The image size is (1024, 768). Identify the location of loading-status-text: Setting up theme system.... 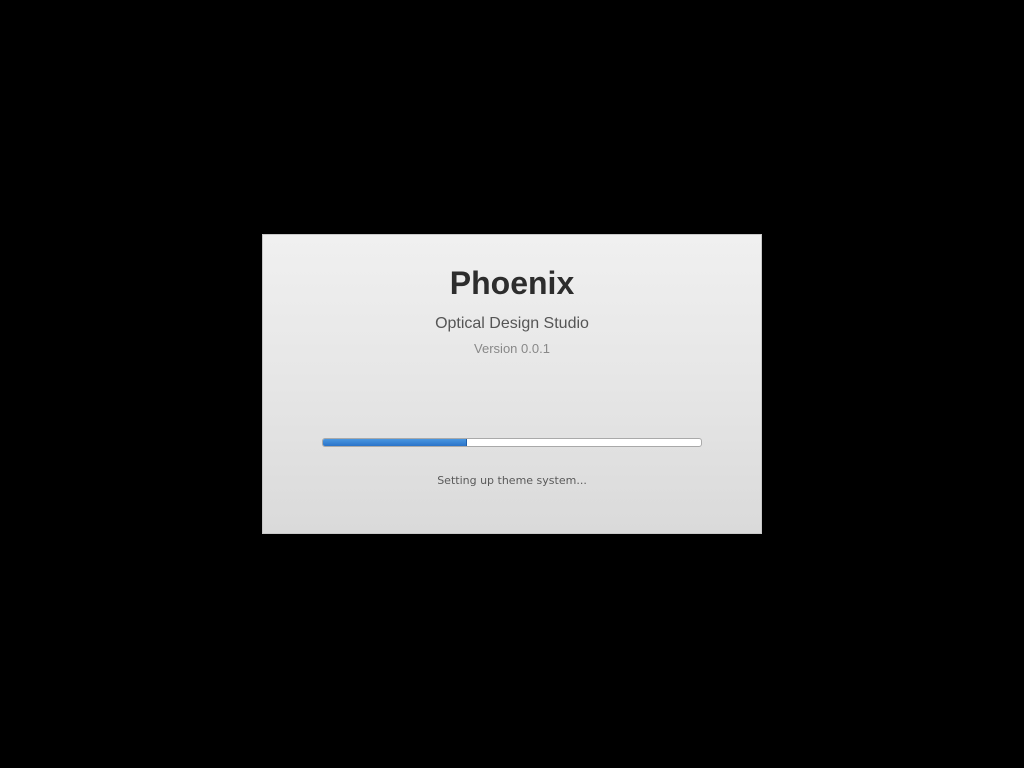
(512, 480).